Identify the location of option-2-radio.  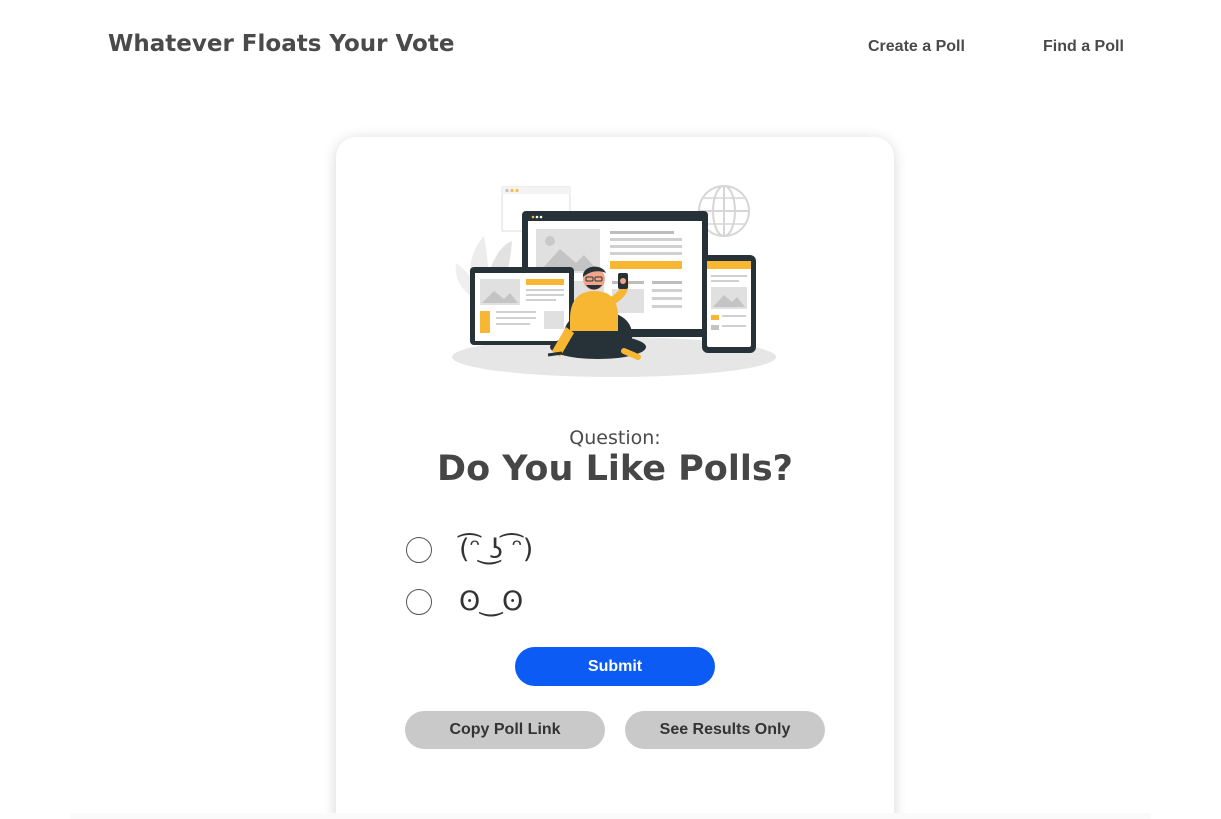
(419, 602).